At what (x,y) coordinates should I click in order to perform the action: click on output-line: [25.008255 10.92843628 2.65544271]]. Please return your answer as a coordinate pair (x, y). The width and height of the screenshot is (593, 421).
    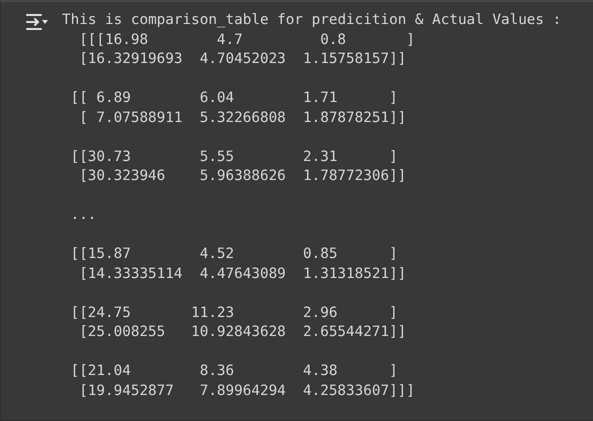
    Looking at the image, I should click on (242, 332).